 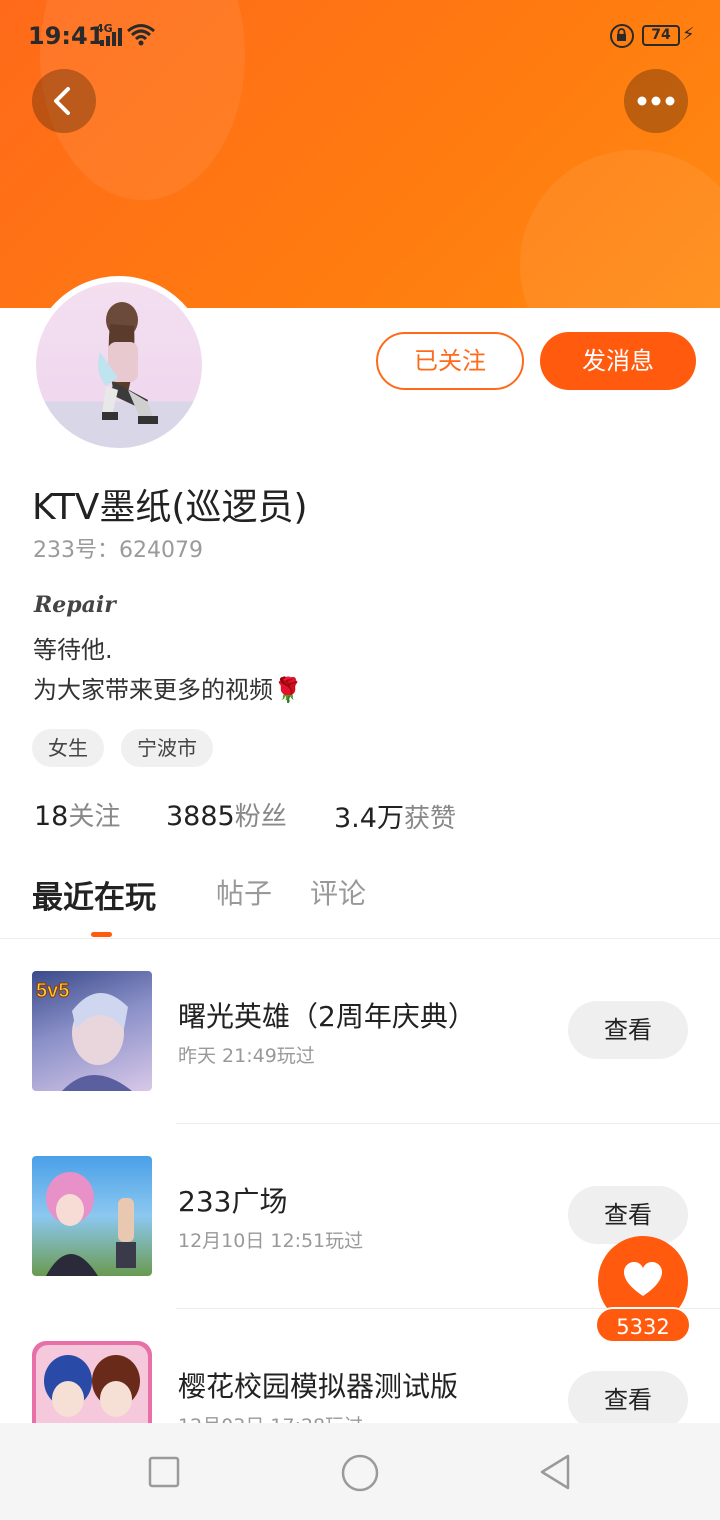 I want to click on send-message-button: 发消息, so click(x=618, y=361).